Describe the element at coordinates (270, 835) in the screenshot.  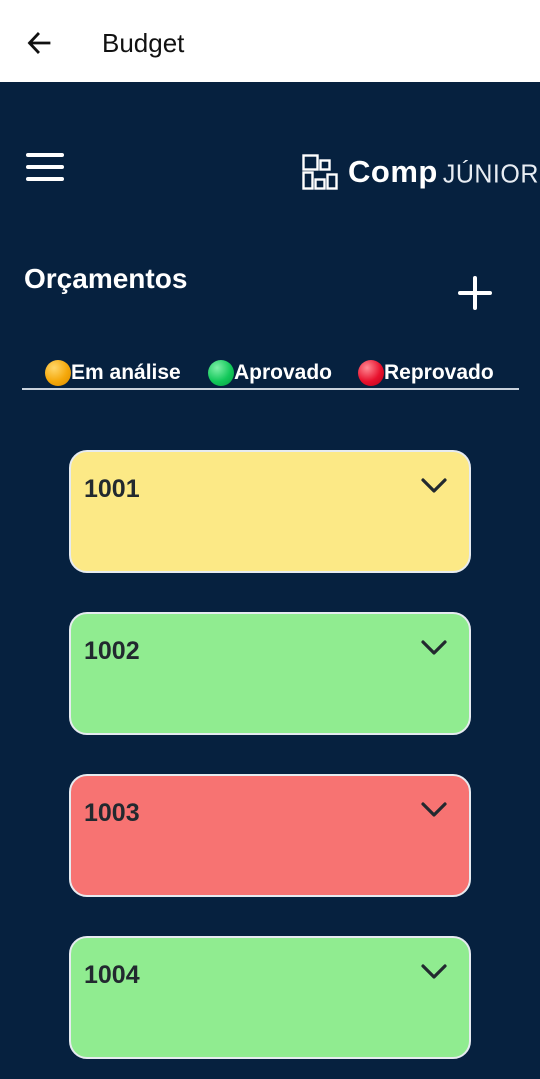
I see `budget-card-1003: 1003` at that location.